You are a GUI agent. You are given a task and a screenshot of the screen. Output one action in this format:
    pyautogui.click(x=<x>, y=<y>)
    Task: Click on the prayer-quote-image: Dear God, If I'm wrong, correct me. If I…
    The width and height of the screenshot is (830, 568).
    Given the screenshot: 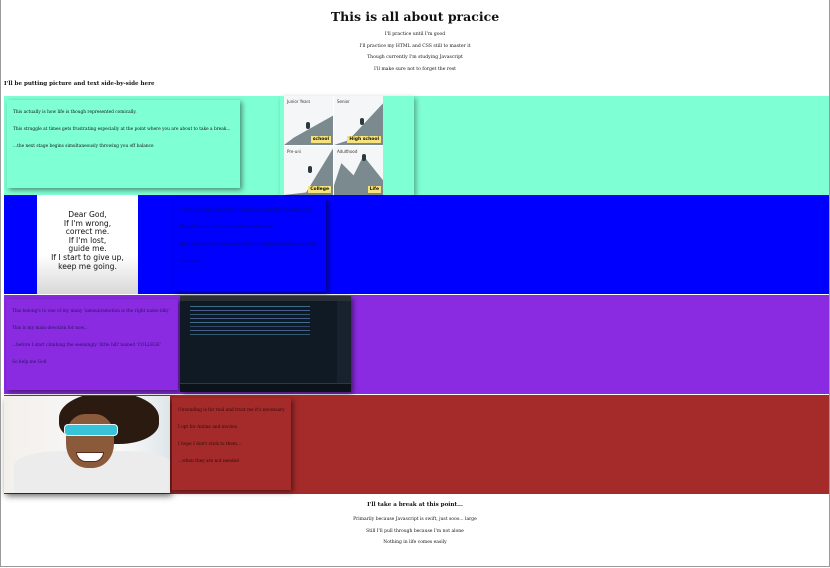 What is the action you would take?
    pyautogui.click(x=87, y=244)
    